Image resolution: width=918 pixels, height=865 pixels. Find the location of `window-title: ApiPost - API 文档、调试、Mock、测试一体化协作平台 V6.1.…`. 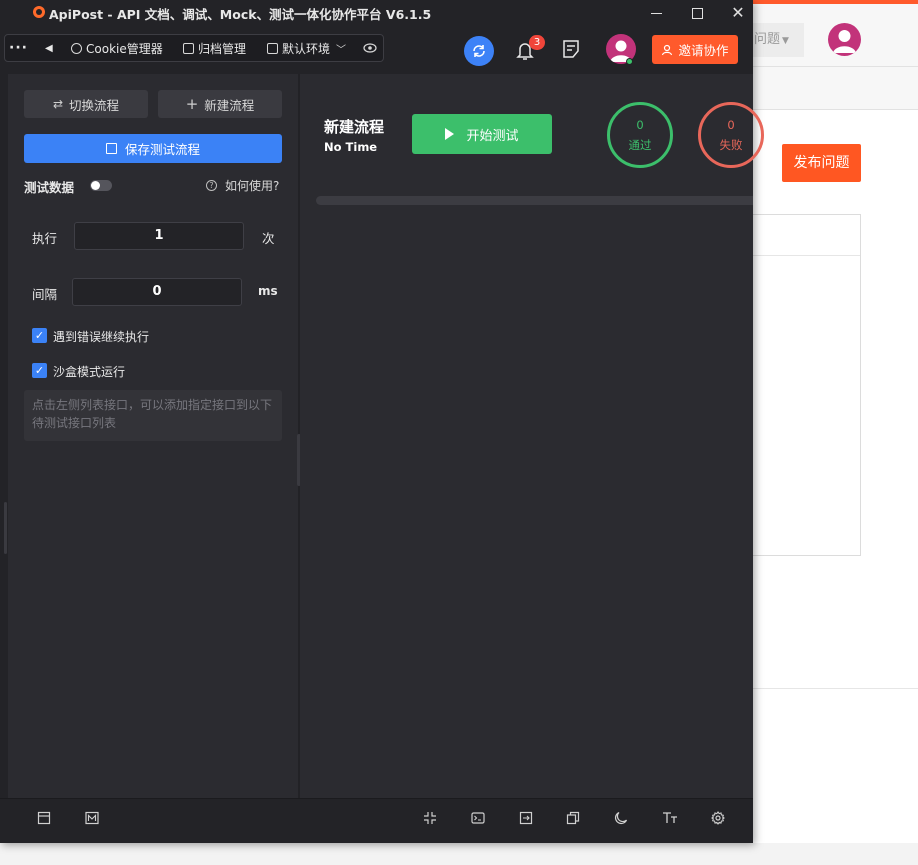

window-title: ApiPost - API 文档、调试、Mock、测试一体化协作平台 V6.1.… is located at coordinates (240, 14).